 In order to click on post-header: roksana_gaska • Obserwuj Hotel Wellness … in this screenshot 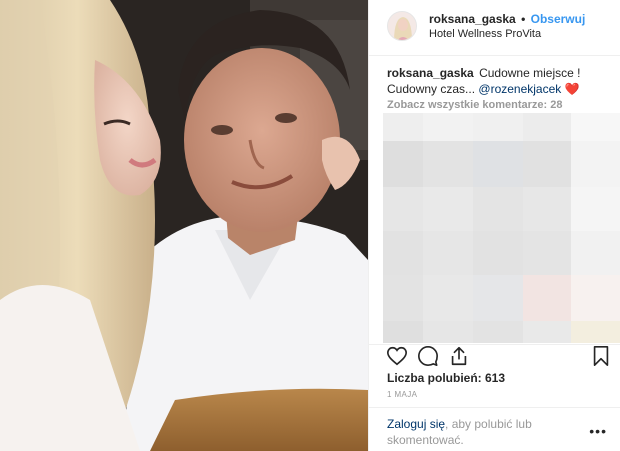, I will do `click(494, 28)`.